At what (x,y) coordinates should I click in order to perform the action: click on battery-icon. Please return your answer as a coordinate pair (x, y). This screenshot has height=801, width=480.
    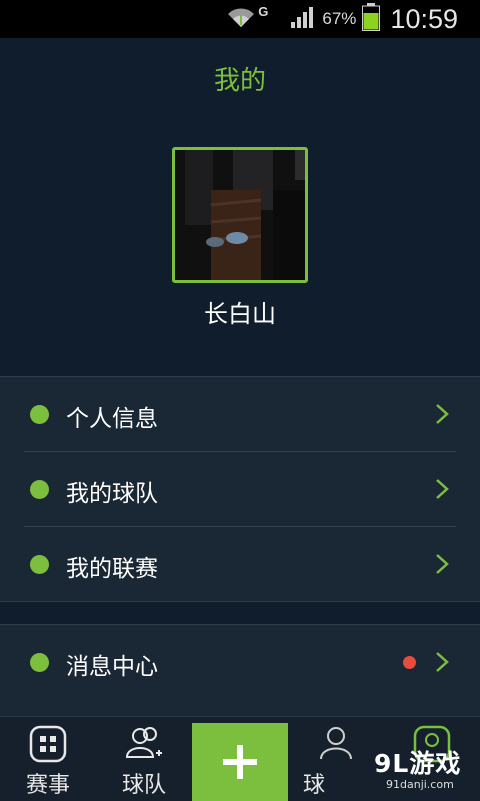
    Looking at the image, I should click on (371, 19).